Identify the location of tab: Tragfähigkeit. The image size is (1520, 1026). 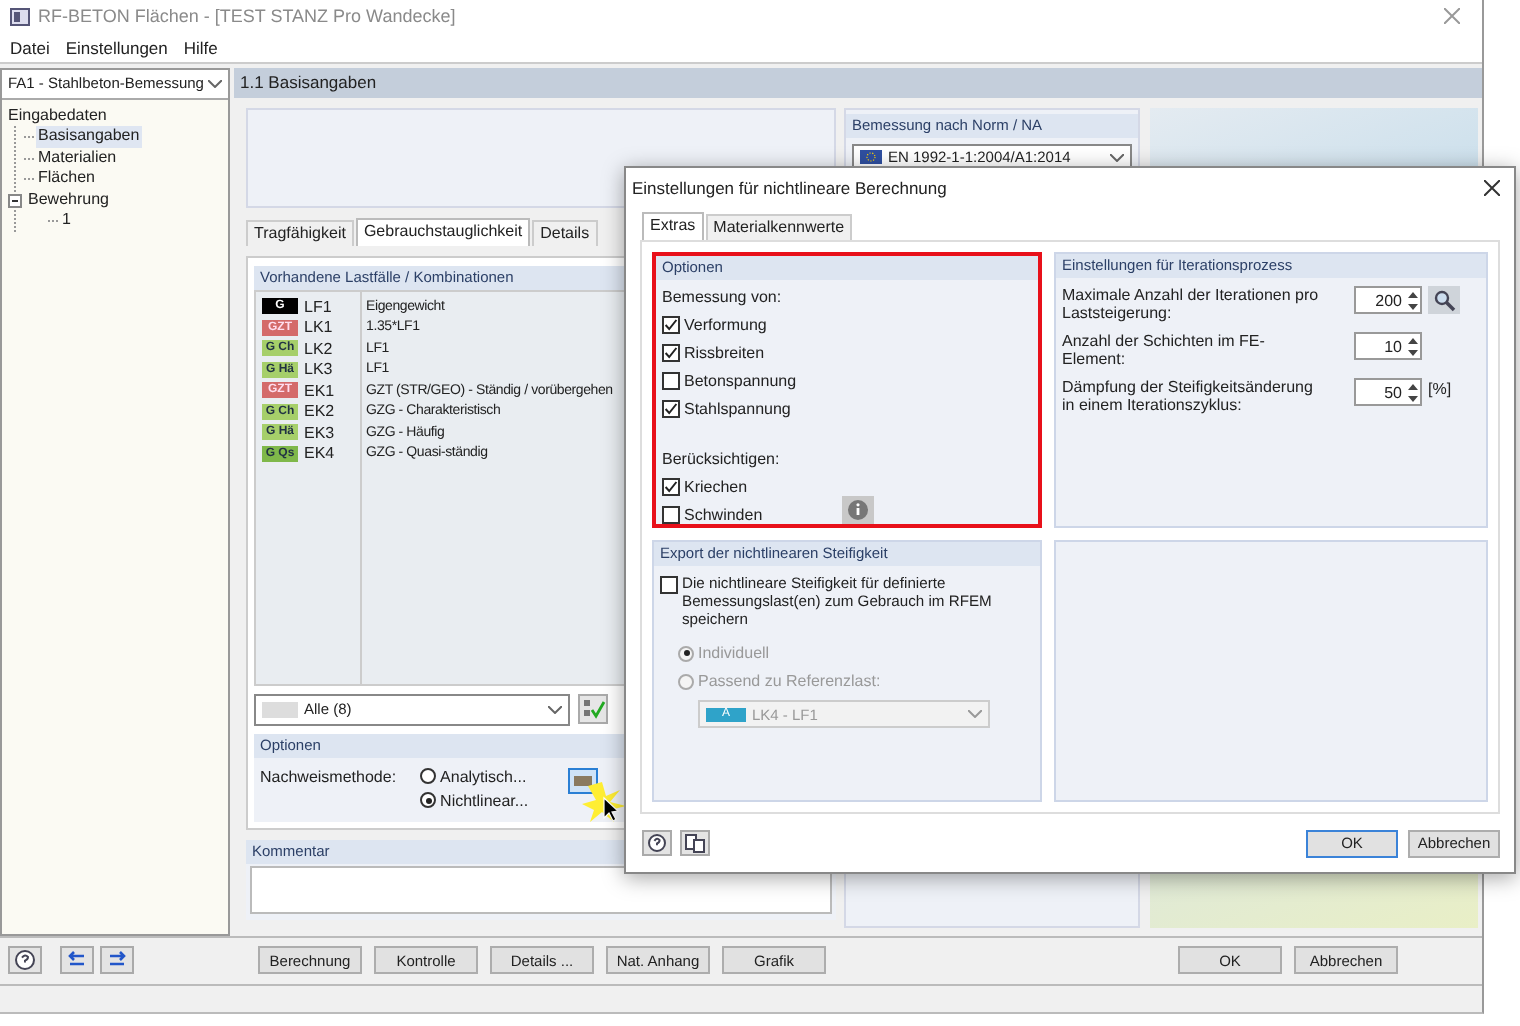
(300, 232).